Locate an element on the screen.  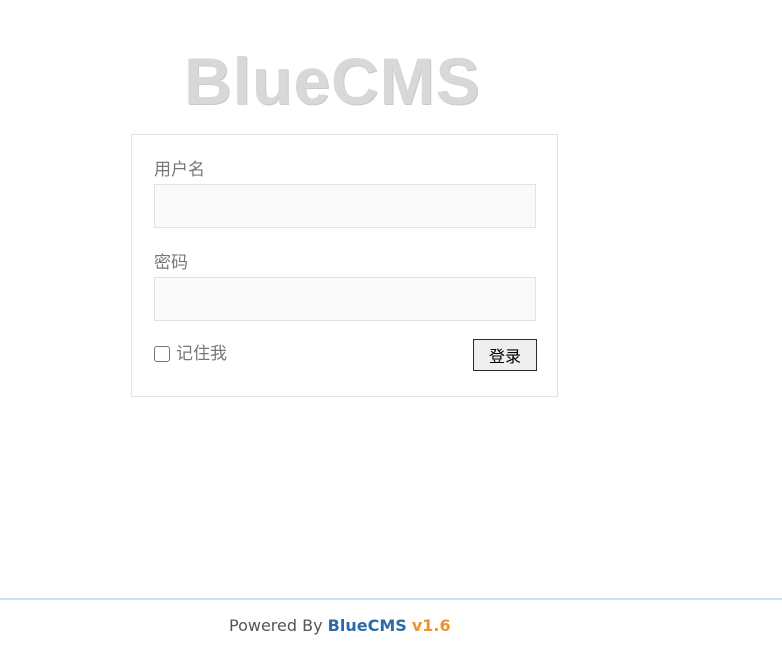
footer: Powered By BlueCMS v1.6 is located at coordinates (340, 626).